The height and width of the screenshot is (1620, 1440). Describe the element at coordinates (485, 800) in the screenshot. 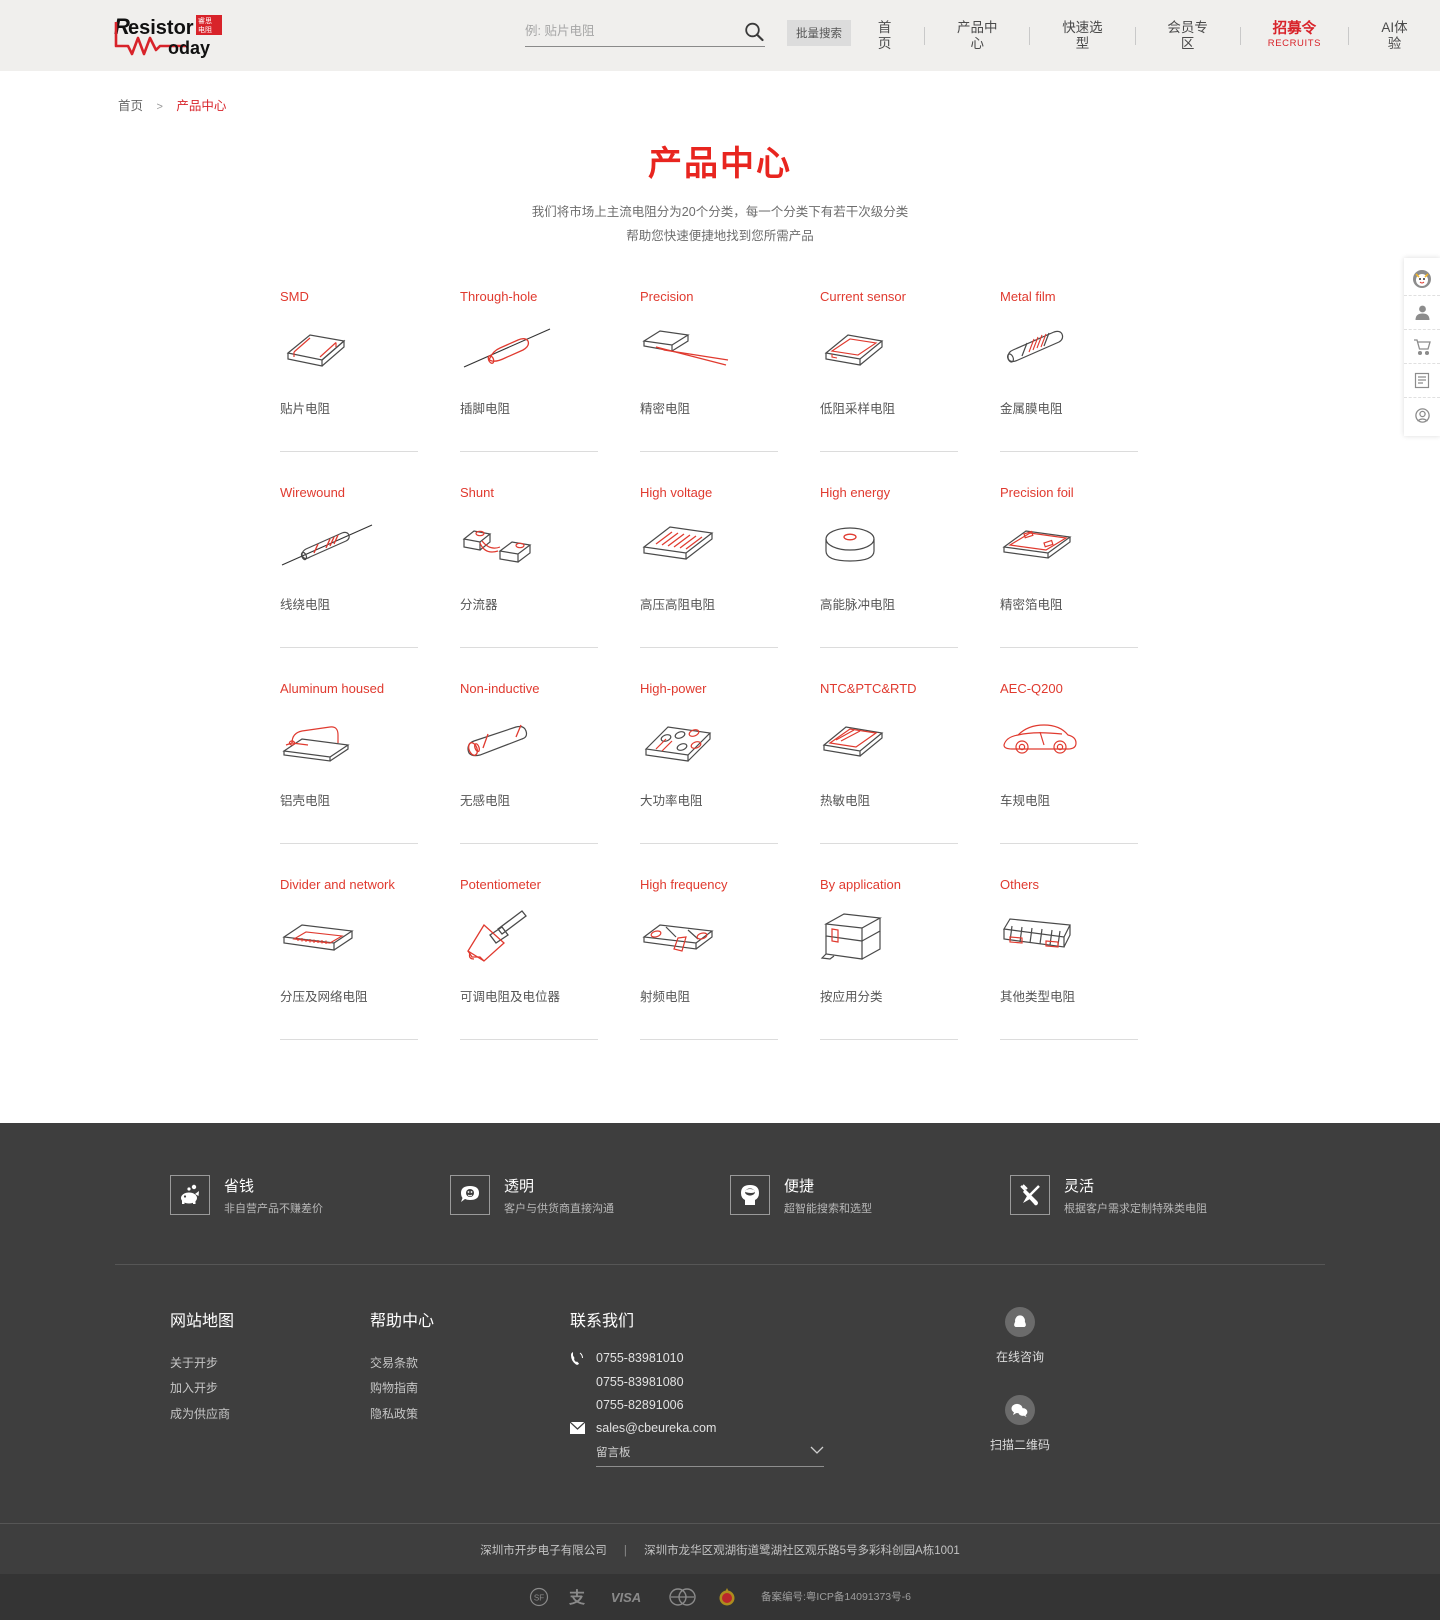

I see `product-label: 无感电阻` at that location.